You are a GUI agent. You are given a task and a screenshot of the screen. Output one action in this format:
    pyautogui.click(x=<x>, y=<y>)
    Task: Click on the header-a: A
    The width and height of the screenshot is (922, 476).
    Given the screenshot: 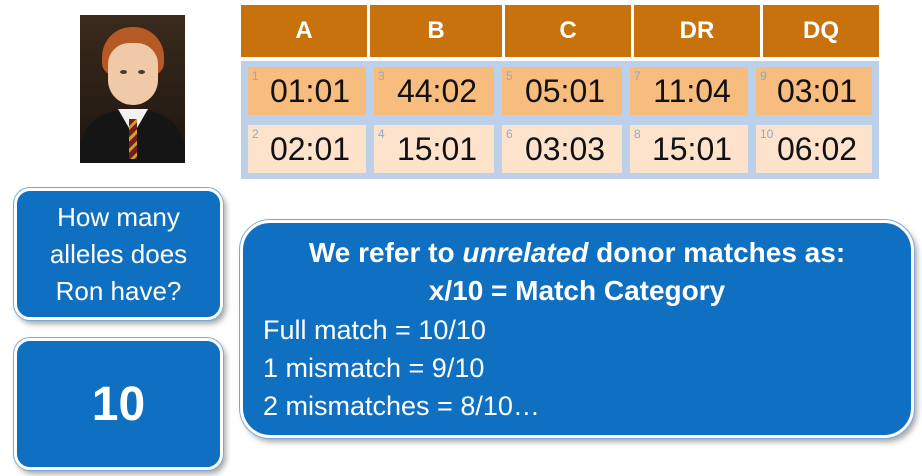 What is the action you would take?
    pyautogui.click(x=304, y=31)
    